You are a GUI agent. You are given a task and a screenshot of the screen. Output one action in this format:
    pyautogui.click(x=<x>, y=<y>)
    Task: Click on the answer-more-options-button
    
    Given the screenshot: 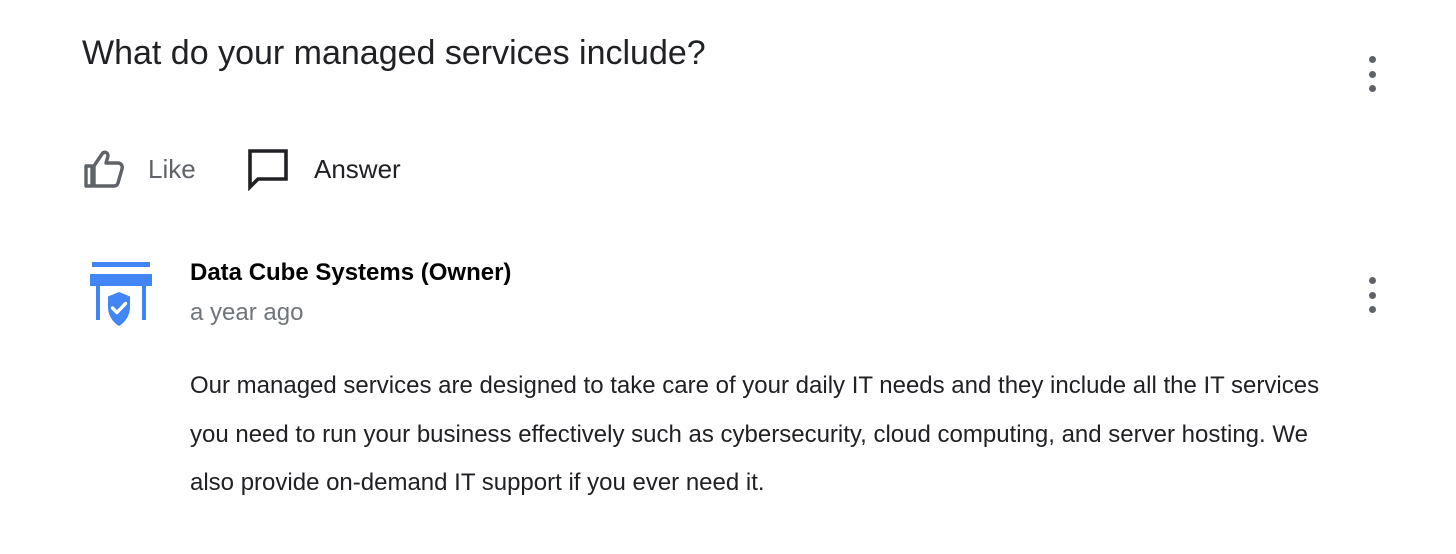 What is the action you would take?
    pyautogui.click(x=1372, y=295)
    